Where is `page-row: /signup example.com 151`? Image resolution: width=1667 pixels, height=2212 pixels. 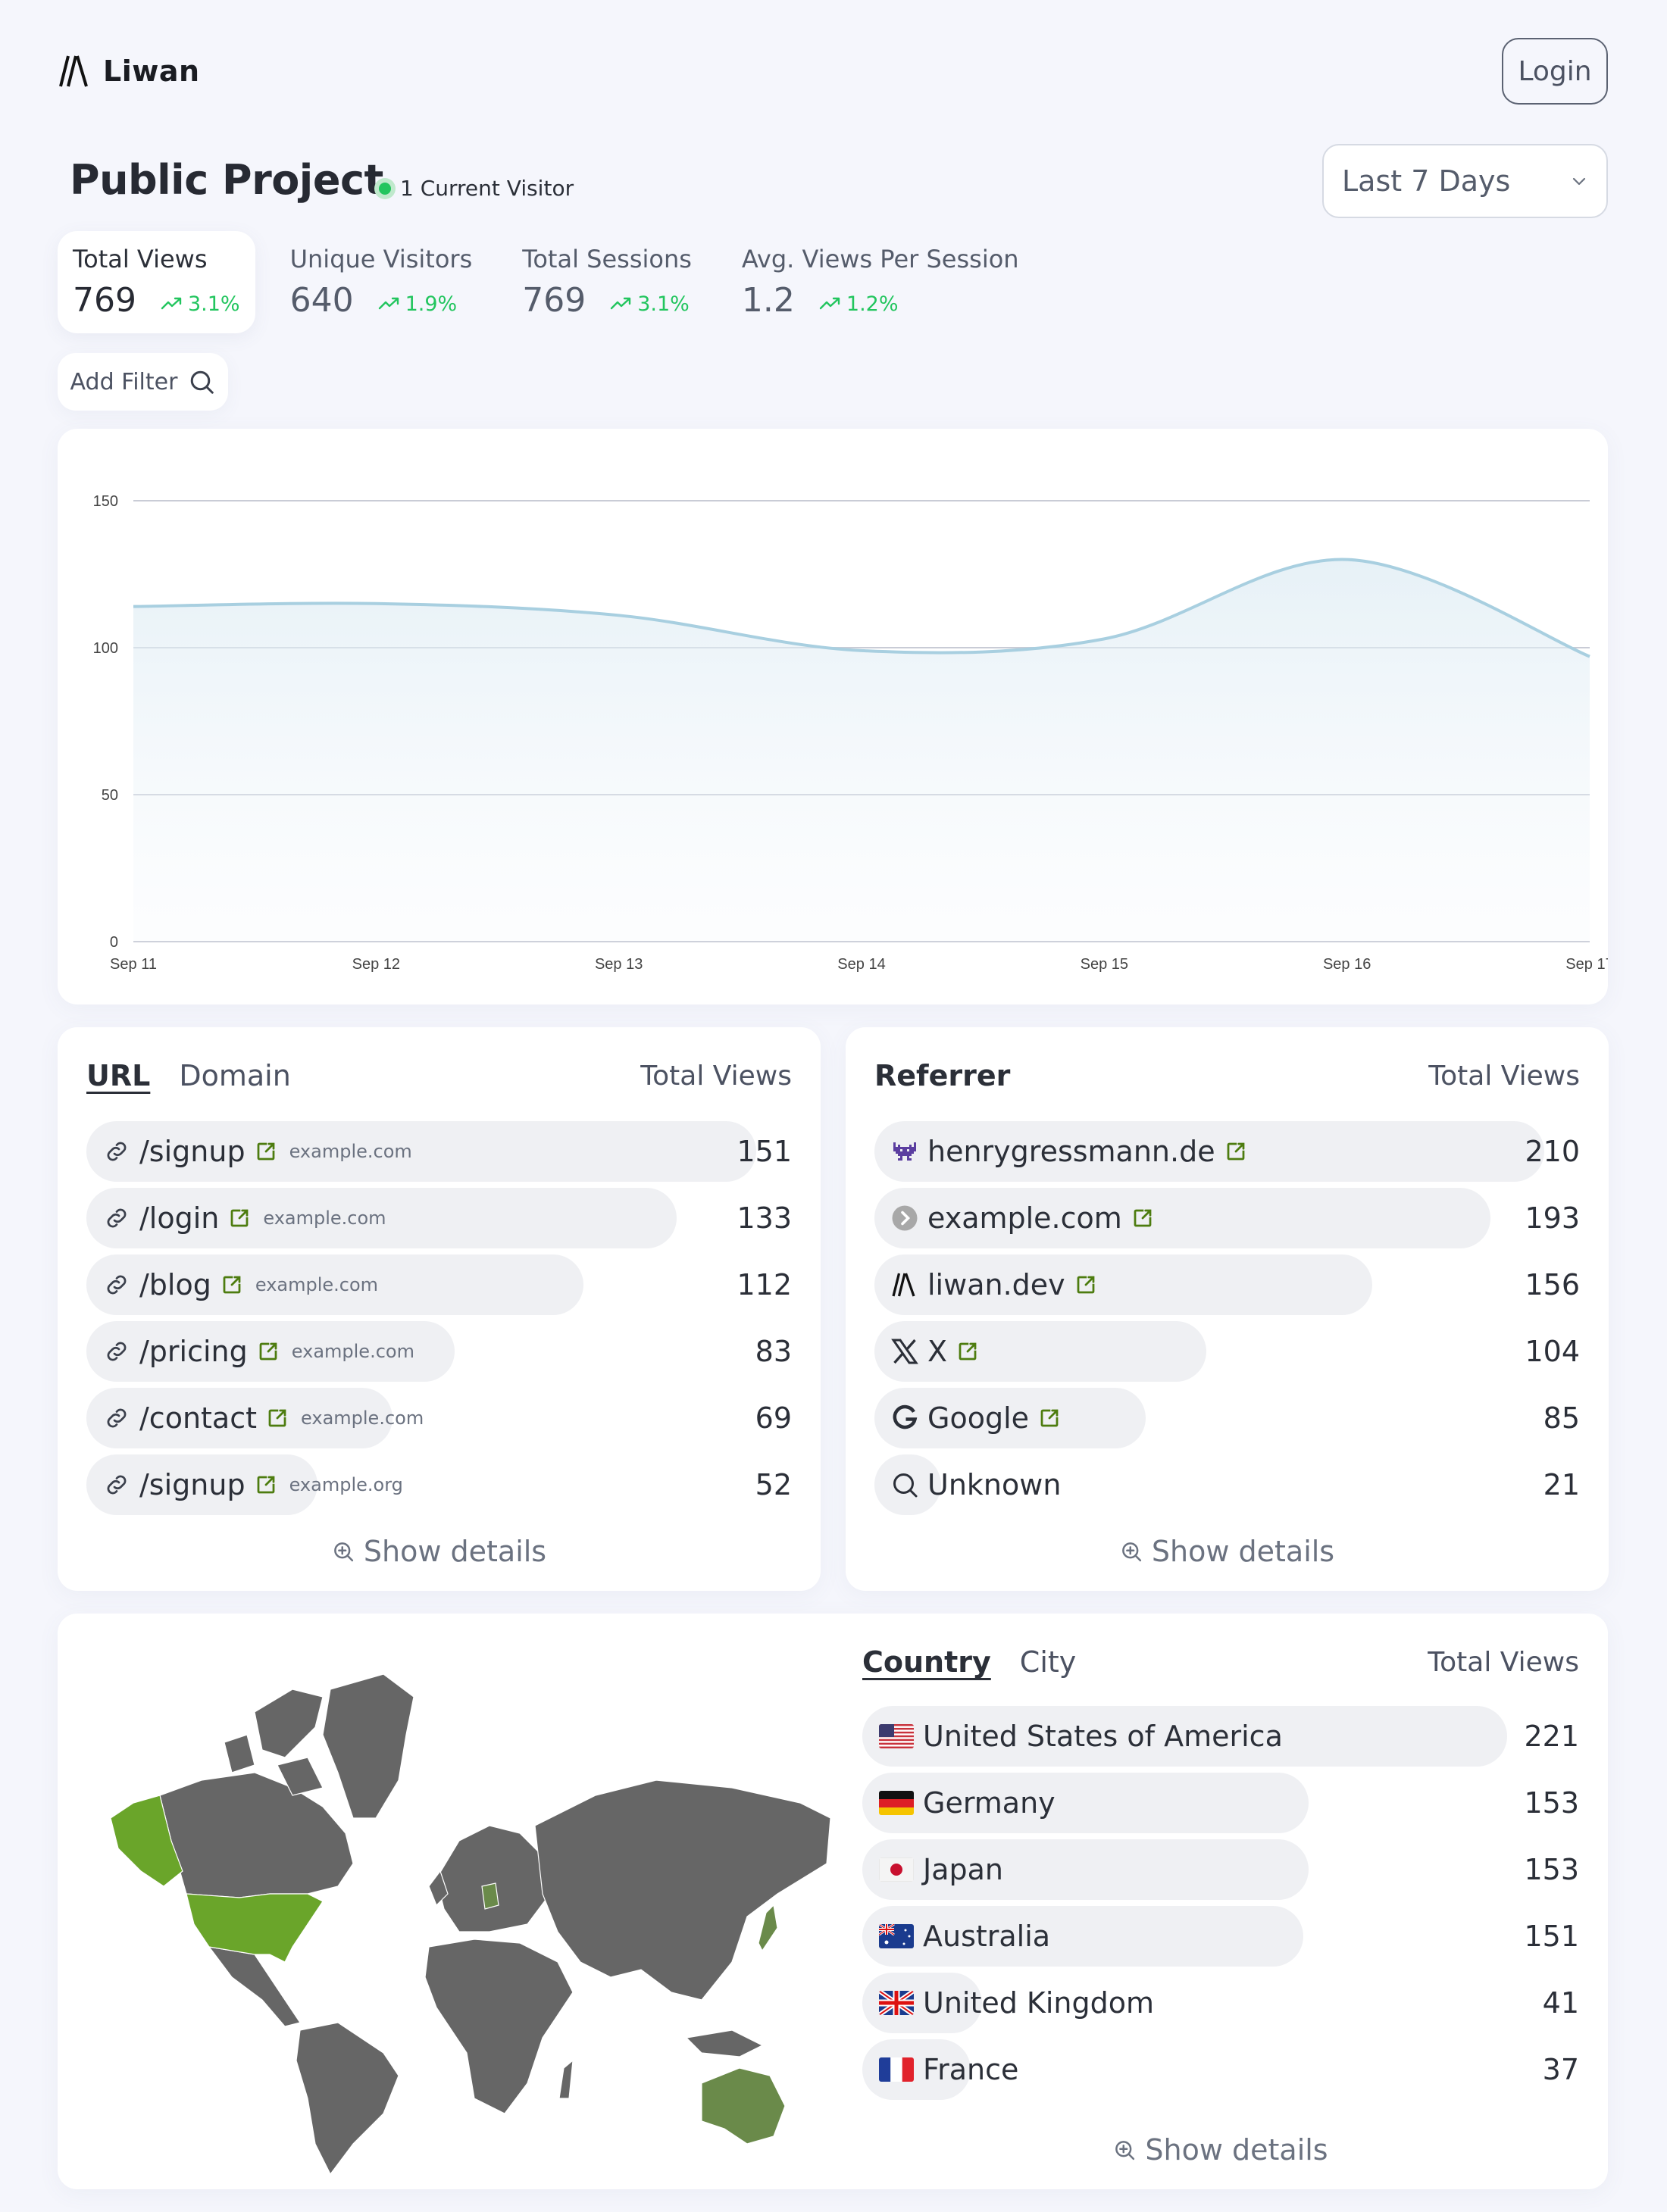
page-row: /signup example.com 151 is located at coordinates (439, 1151).